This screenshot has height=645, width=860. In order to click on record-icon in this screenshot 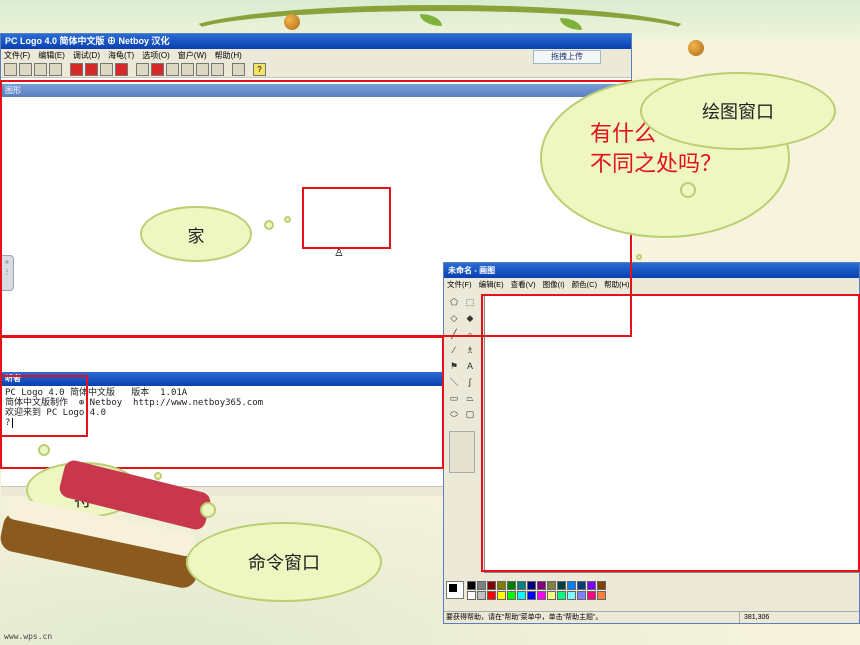, I will do `click(121, 69)`.